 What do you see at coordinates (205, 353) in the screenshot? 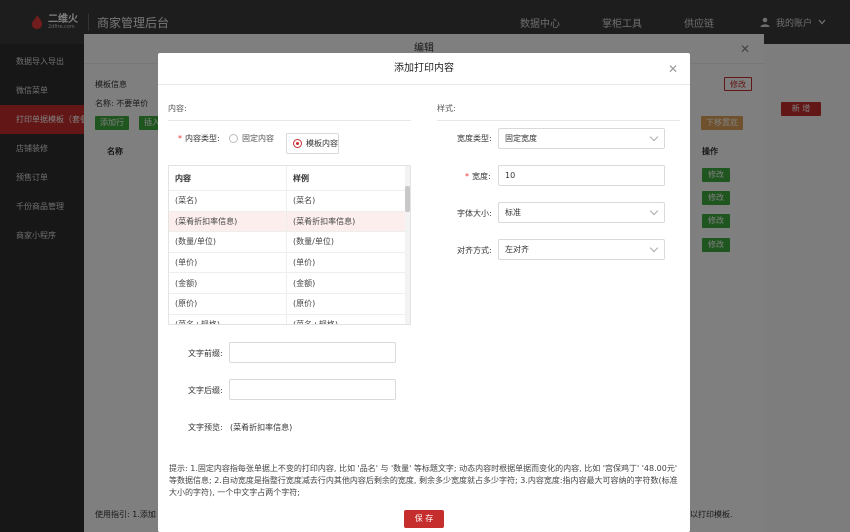
I see `prefix-label: 文字前缀:` at bounding box center [205, 353].